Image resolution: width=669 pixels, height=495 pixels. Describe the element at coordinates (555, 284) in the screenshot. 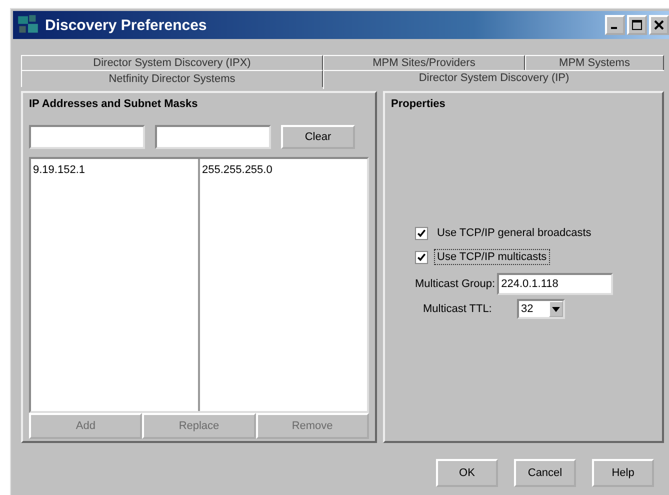

I see `multicast-group-field: 224.0.1.118` at that location.